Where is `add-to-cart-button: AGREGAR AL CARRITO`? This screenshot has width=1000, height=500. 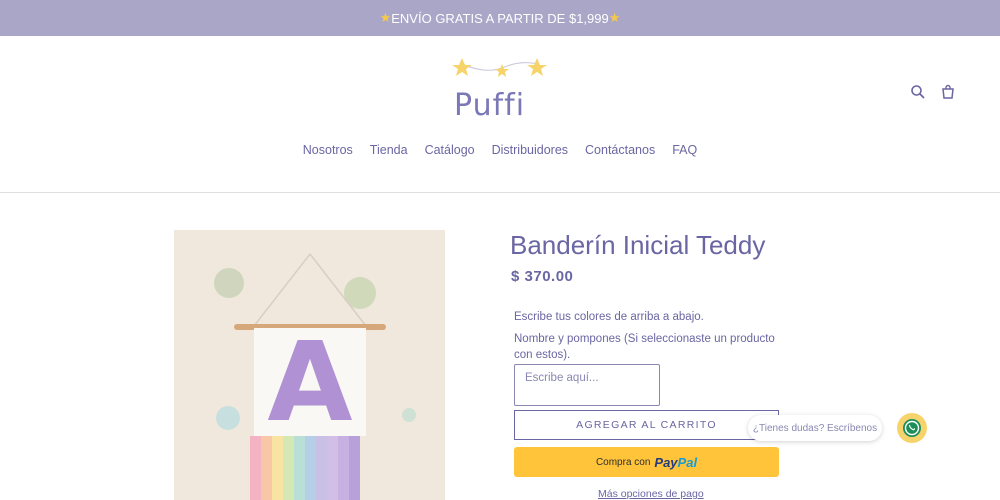 add-to-cart-button: AGREGAR AL CARRITO is located at coordinates (646, 425).